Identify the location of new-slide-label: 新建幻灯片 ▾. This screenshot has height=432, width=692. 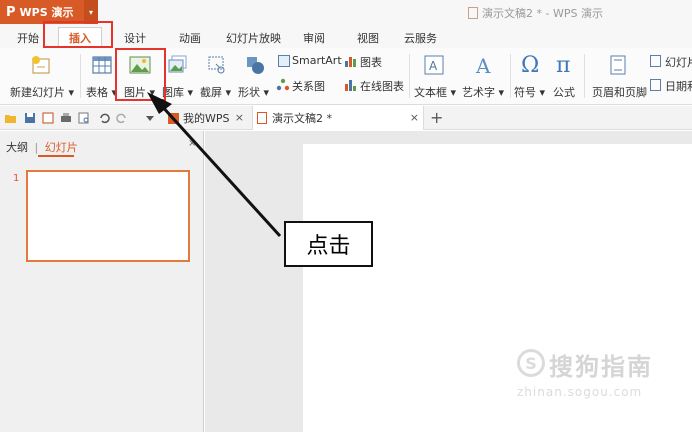
(42, 92).